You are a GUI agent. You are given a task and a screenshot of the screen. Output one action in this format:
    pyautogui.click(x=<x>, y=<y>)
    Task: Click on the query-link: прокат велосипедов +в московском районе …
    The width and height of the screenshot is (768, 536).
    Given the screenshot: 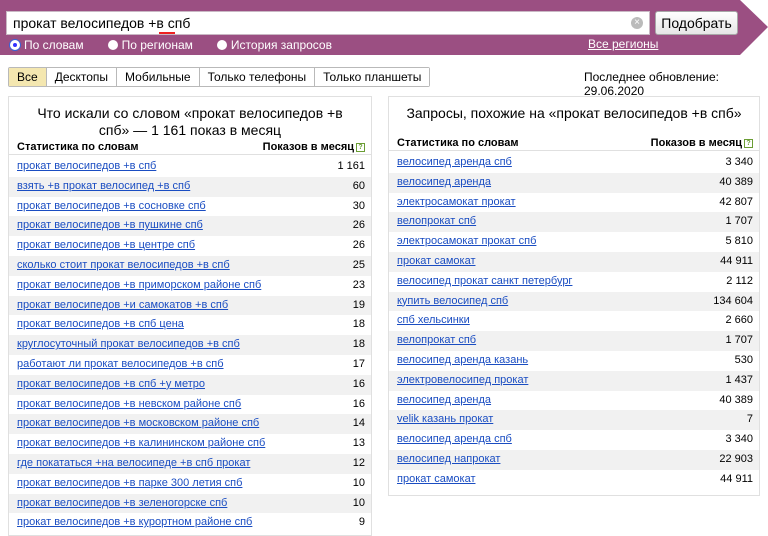 What is the action you would take?
    pyautogui.click(x=138, y=424)
    